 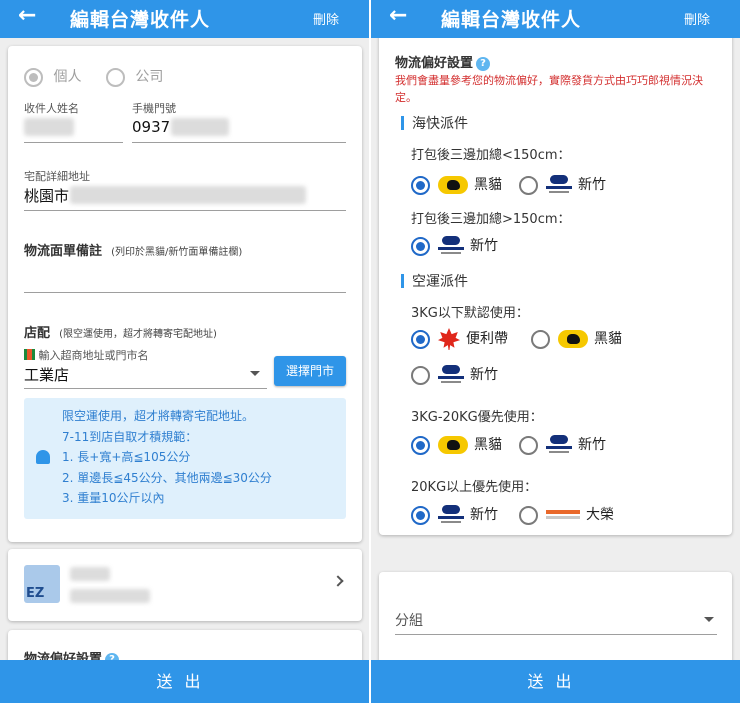 What do you see at coordinates (491, 219) in the screenshot?
I see `sea-group2-label: 打包後三邊加總>150cm：` at bounding box center [491, 219].